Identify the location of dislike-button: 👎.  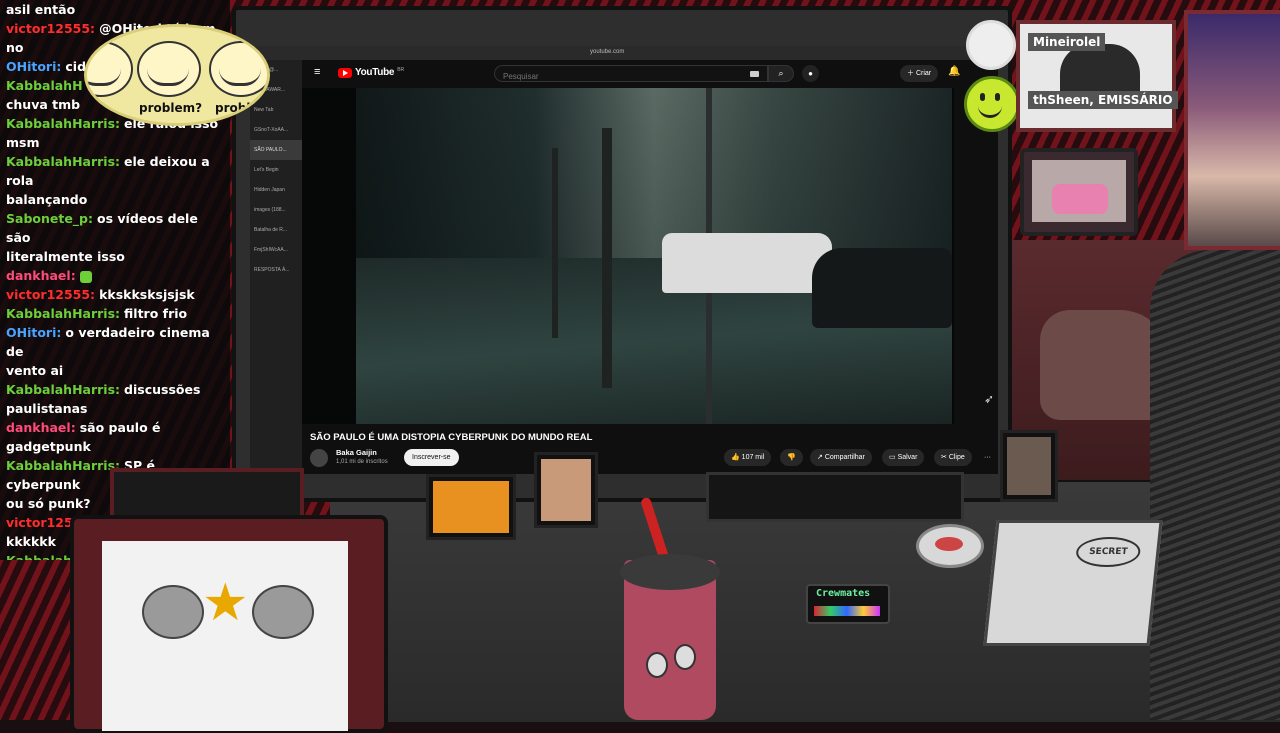
(791, 457).